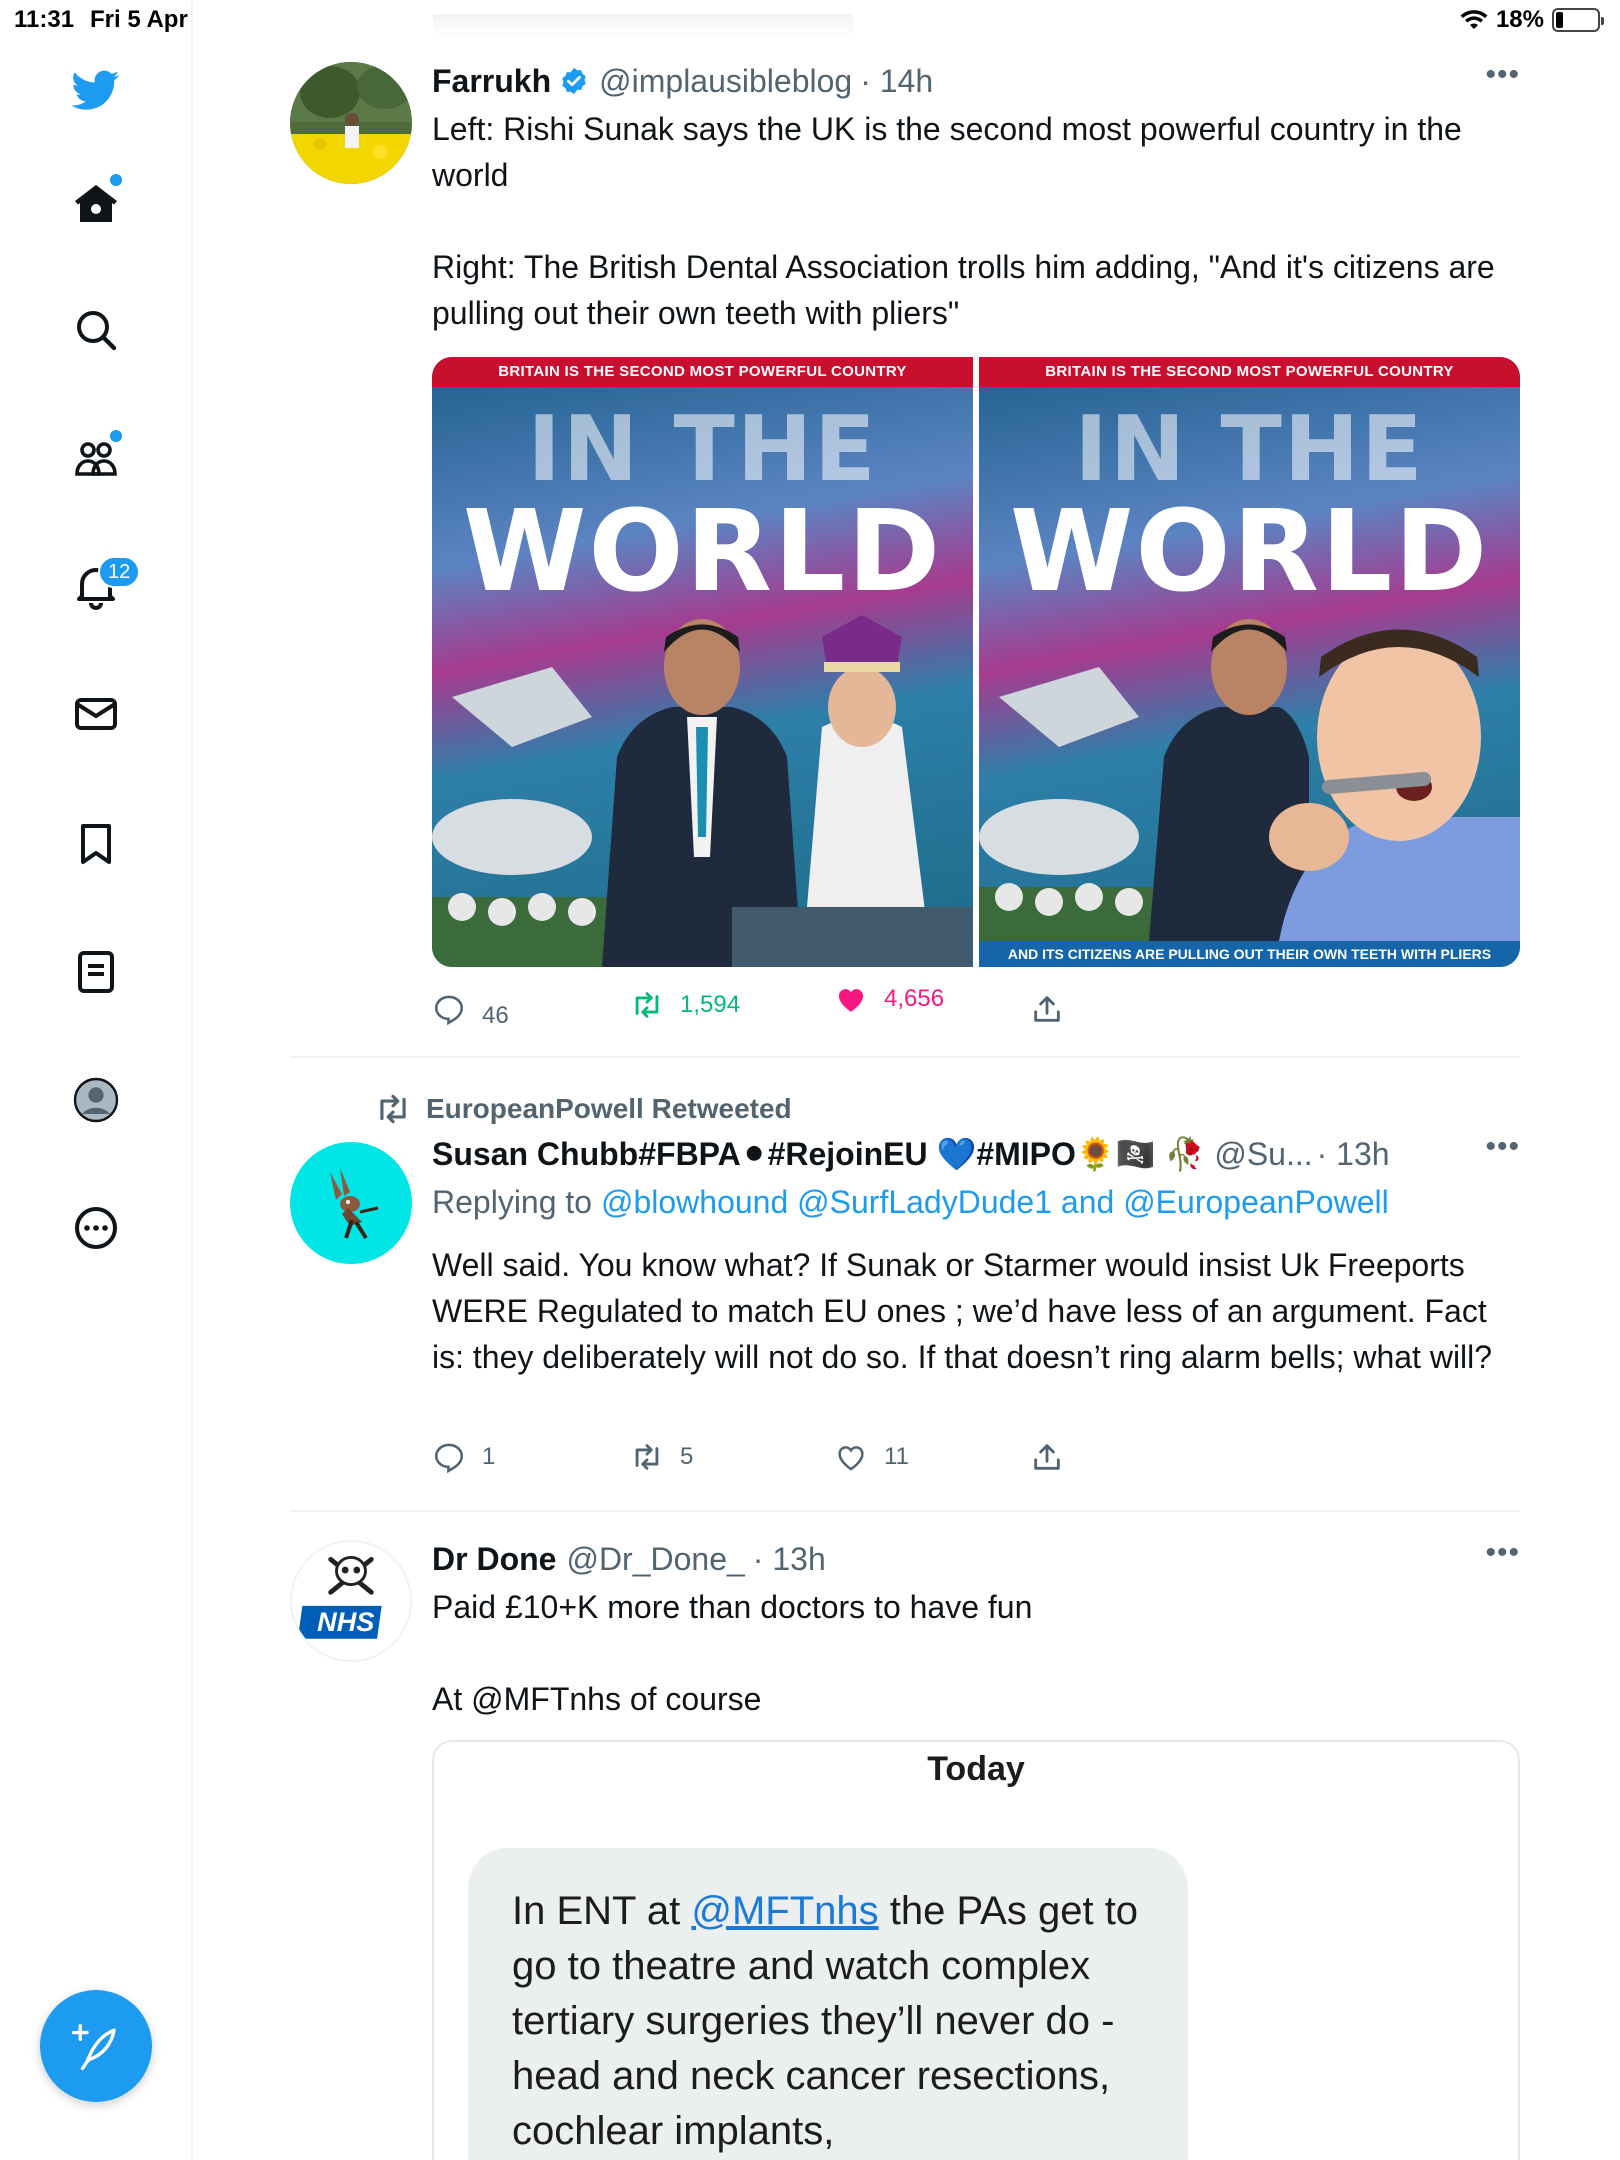 This screenshot has height=2160, width=1620. What do you see at coordinates (710, 1004) in the screenshot?
I see `retweet-count: 1,594` at bounding box center [710, 1004].